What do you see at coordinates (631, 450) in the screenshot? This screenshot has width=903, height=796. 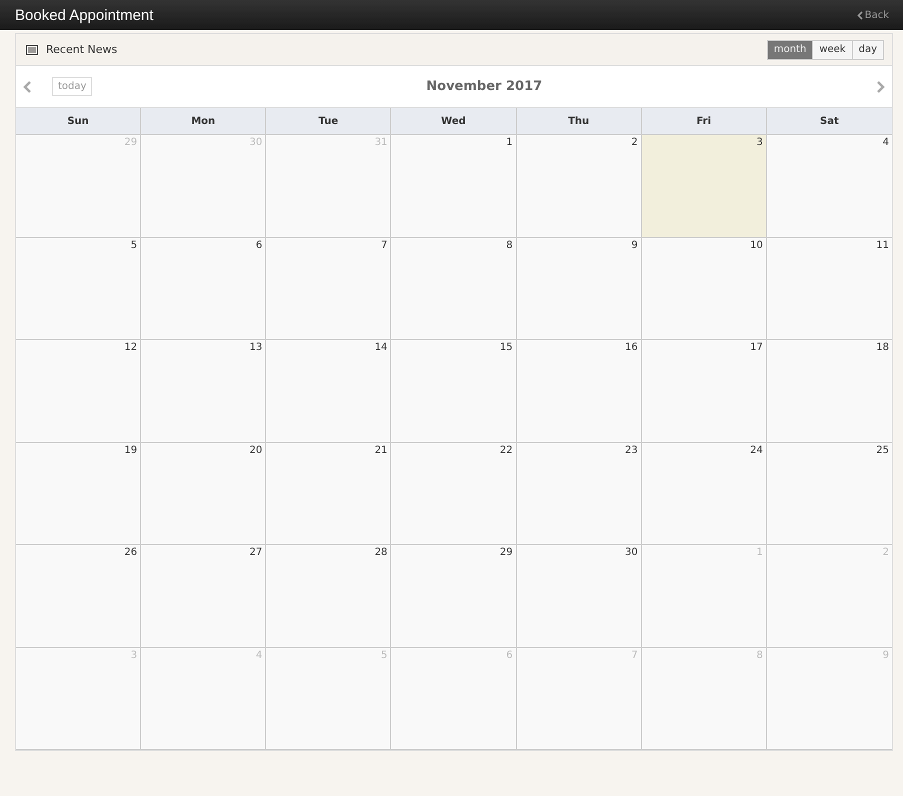 I see `day-number: 23` at bounding box center [631, 450].